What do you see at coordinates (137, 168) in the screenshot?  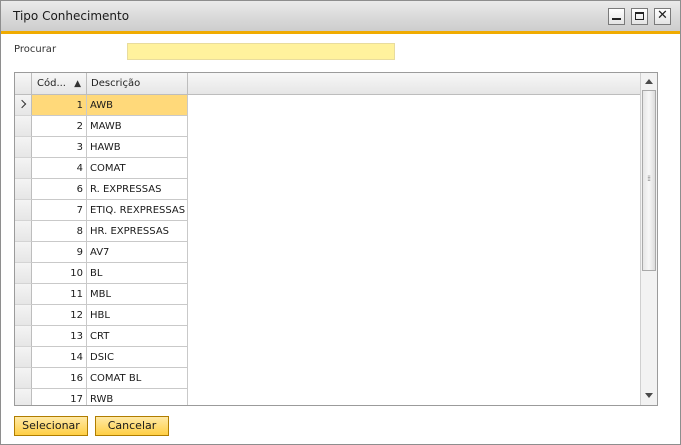 I see `cell-description: COMAT` at bounding box center [137, 168].